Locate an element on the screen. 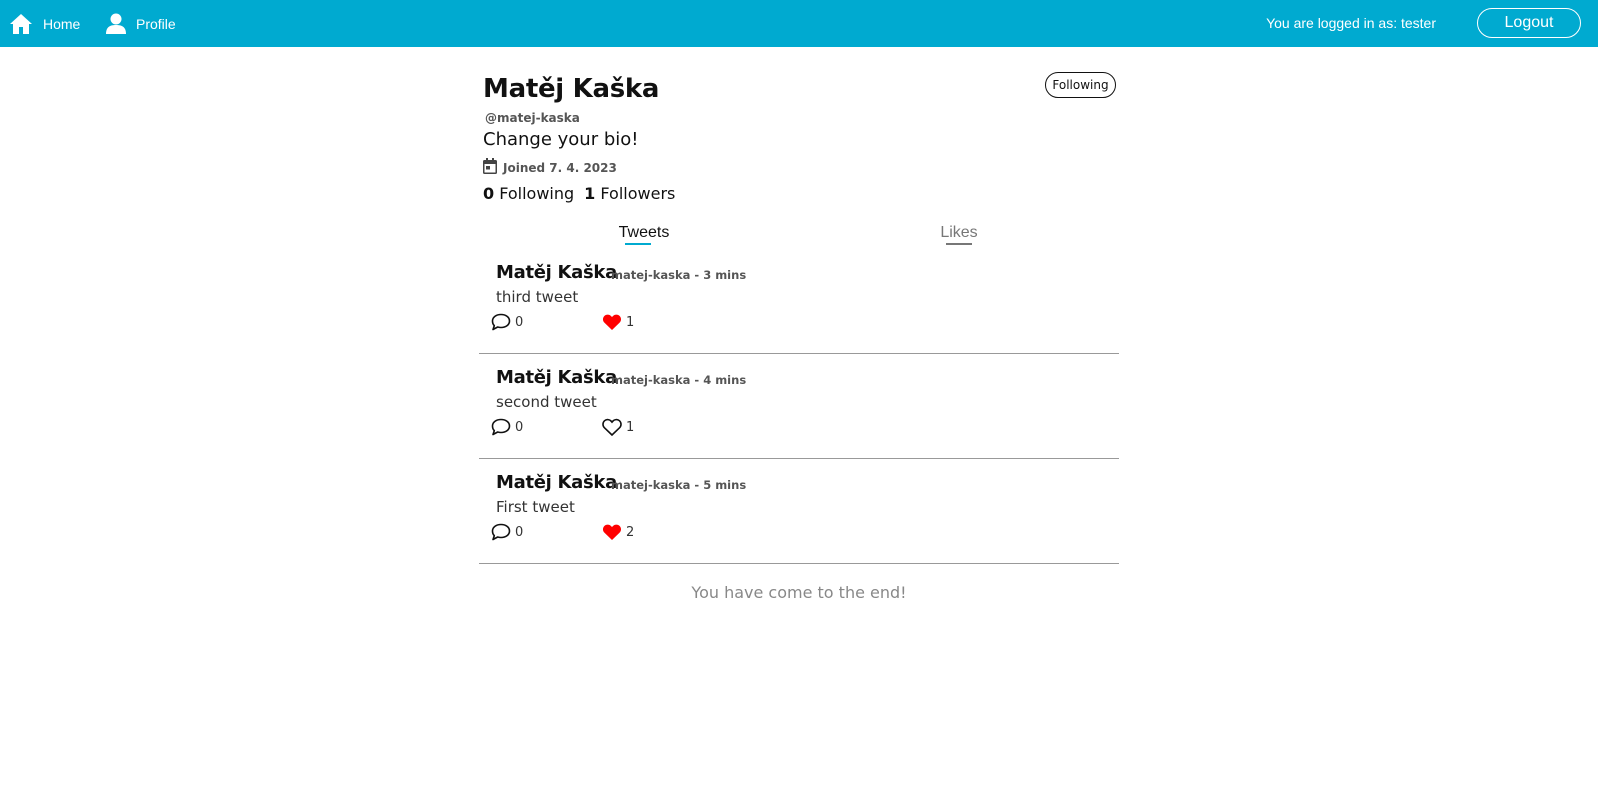 The width and height of the screenshot is (1598, 787). following-count: 0 is located at coordinates (489, 193).